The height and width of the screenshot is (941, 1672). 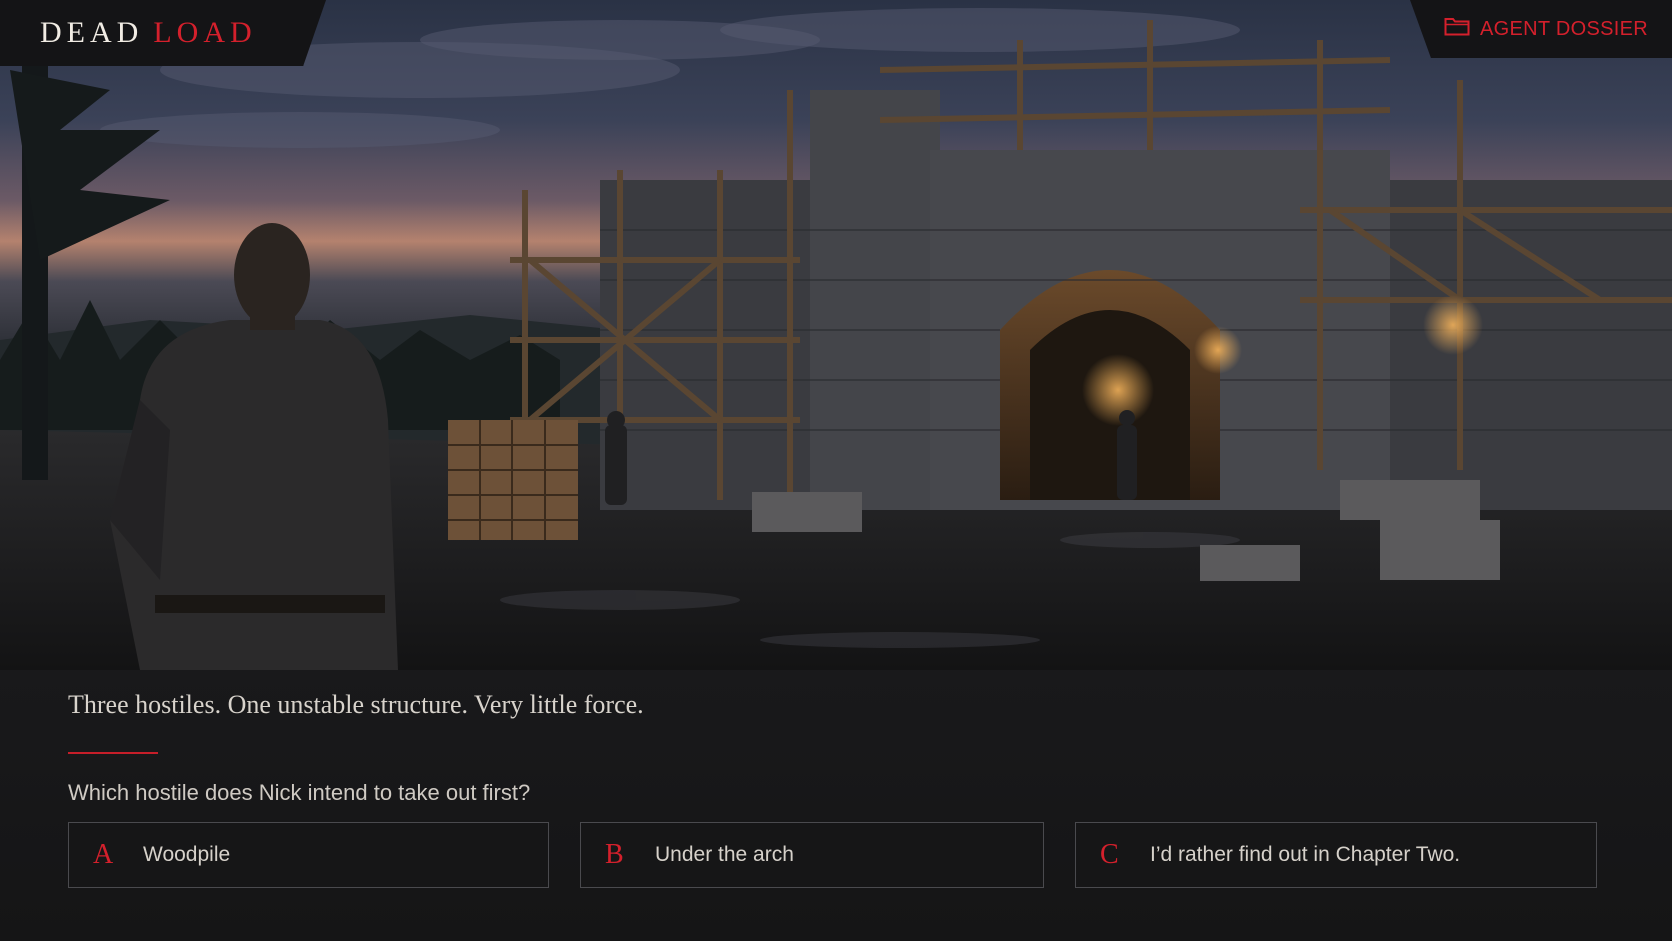 I want to click on logo-word-dead: DEAD, so click(x=92, y=32).